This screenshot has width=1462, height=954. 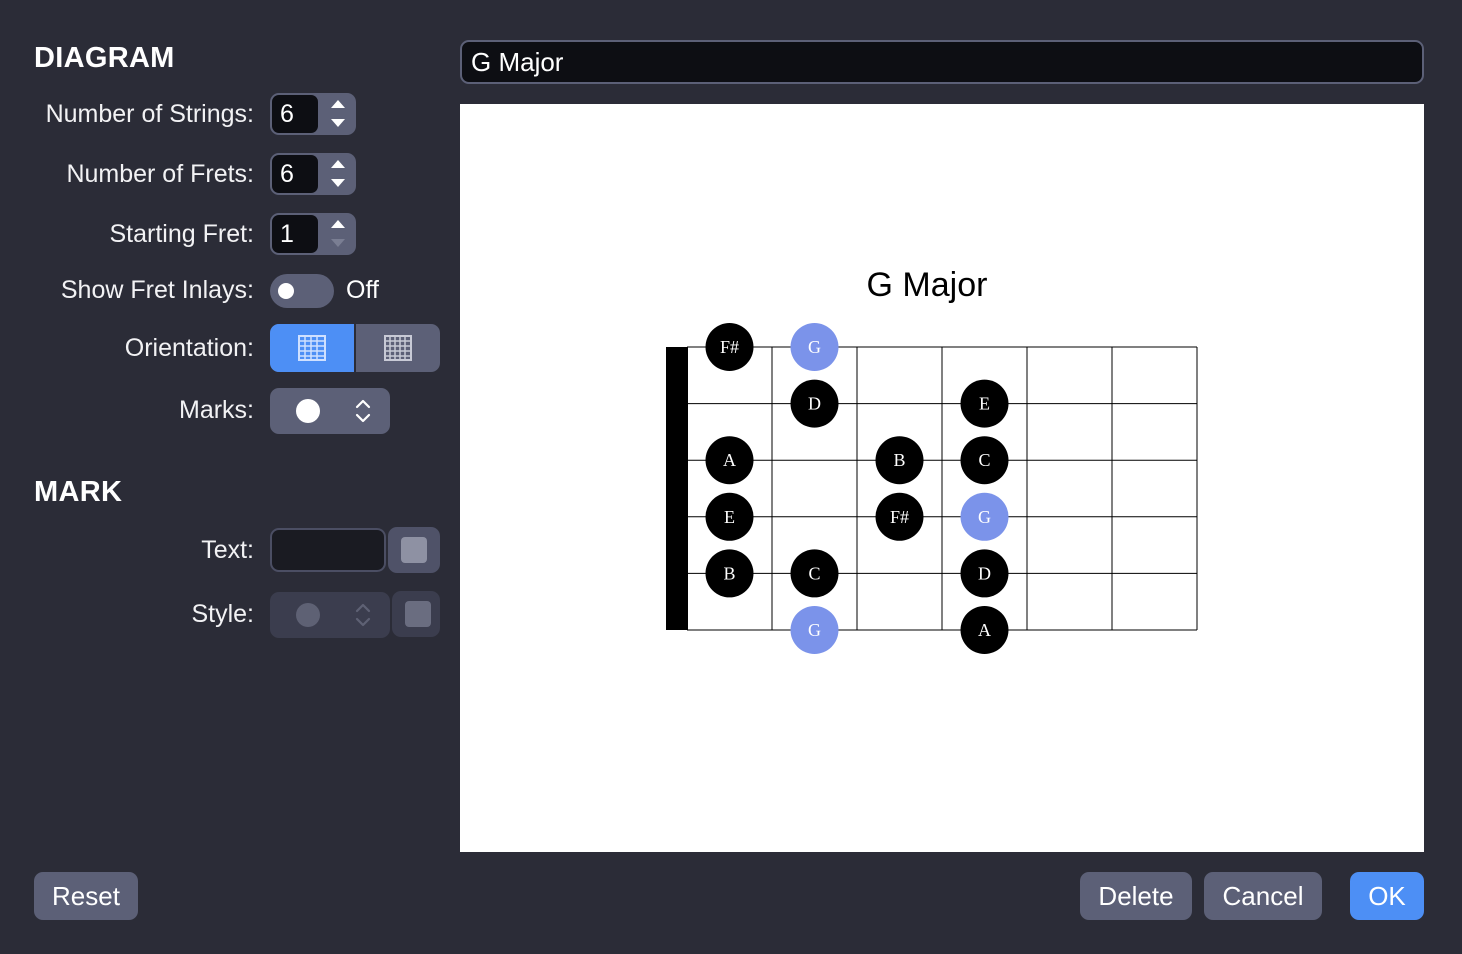 What do you see at coordinates (932, 460) in the screenshot?
I see `fretboard-diagram: G Major F# G D E A B C E F# G B C D G A` at bounding box center [932, 460].